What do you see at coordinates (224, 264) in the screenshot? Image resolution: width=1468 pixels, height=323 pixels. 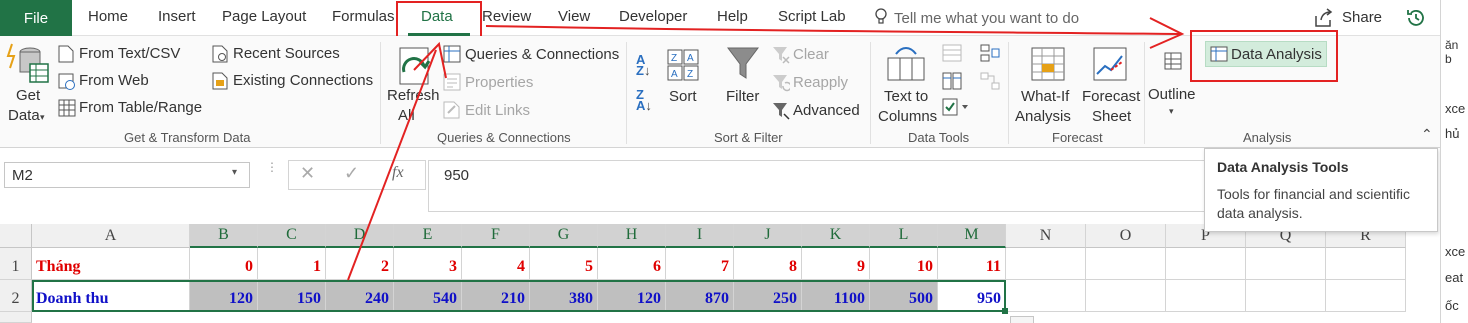 I see `cell-value: 0` at bounding box center [224, 264].